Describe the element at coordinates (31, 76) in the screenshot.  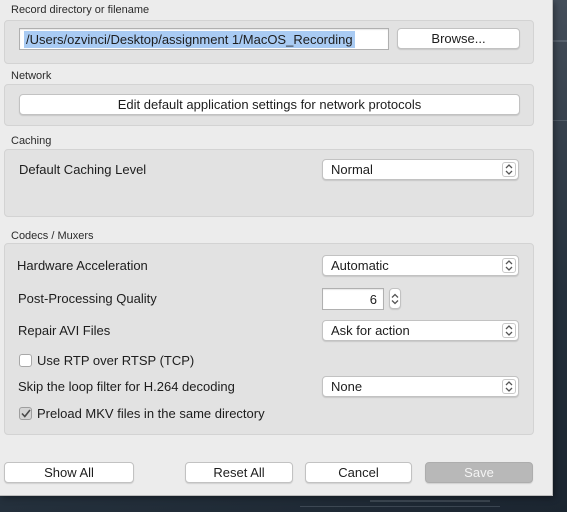
I see `network-section-title: Network` at that location.